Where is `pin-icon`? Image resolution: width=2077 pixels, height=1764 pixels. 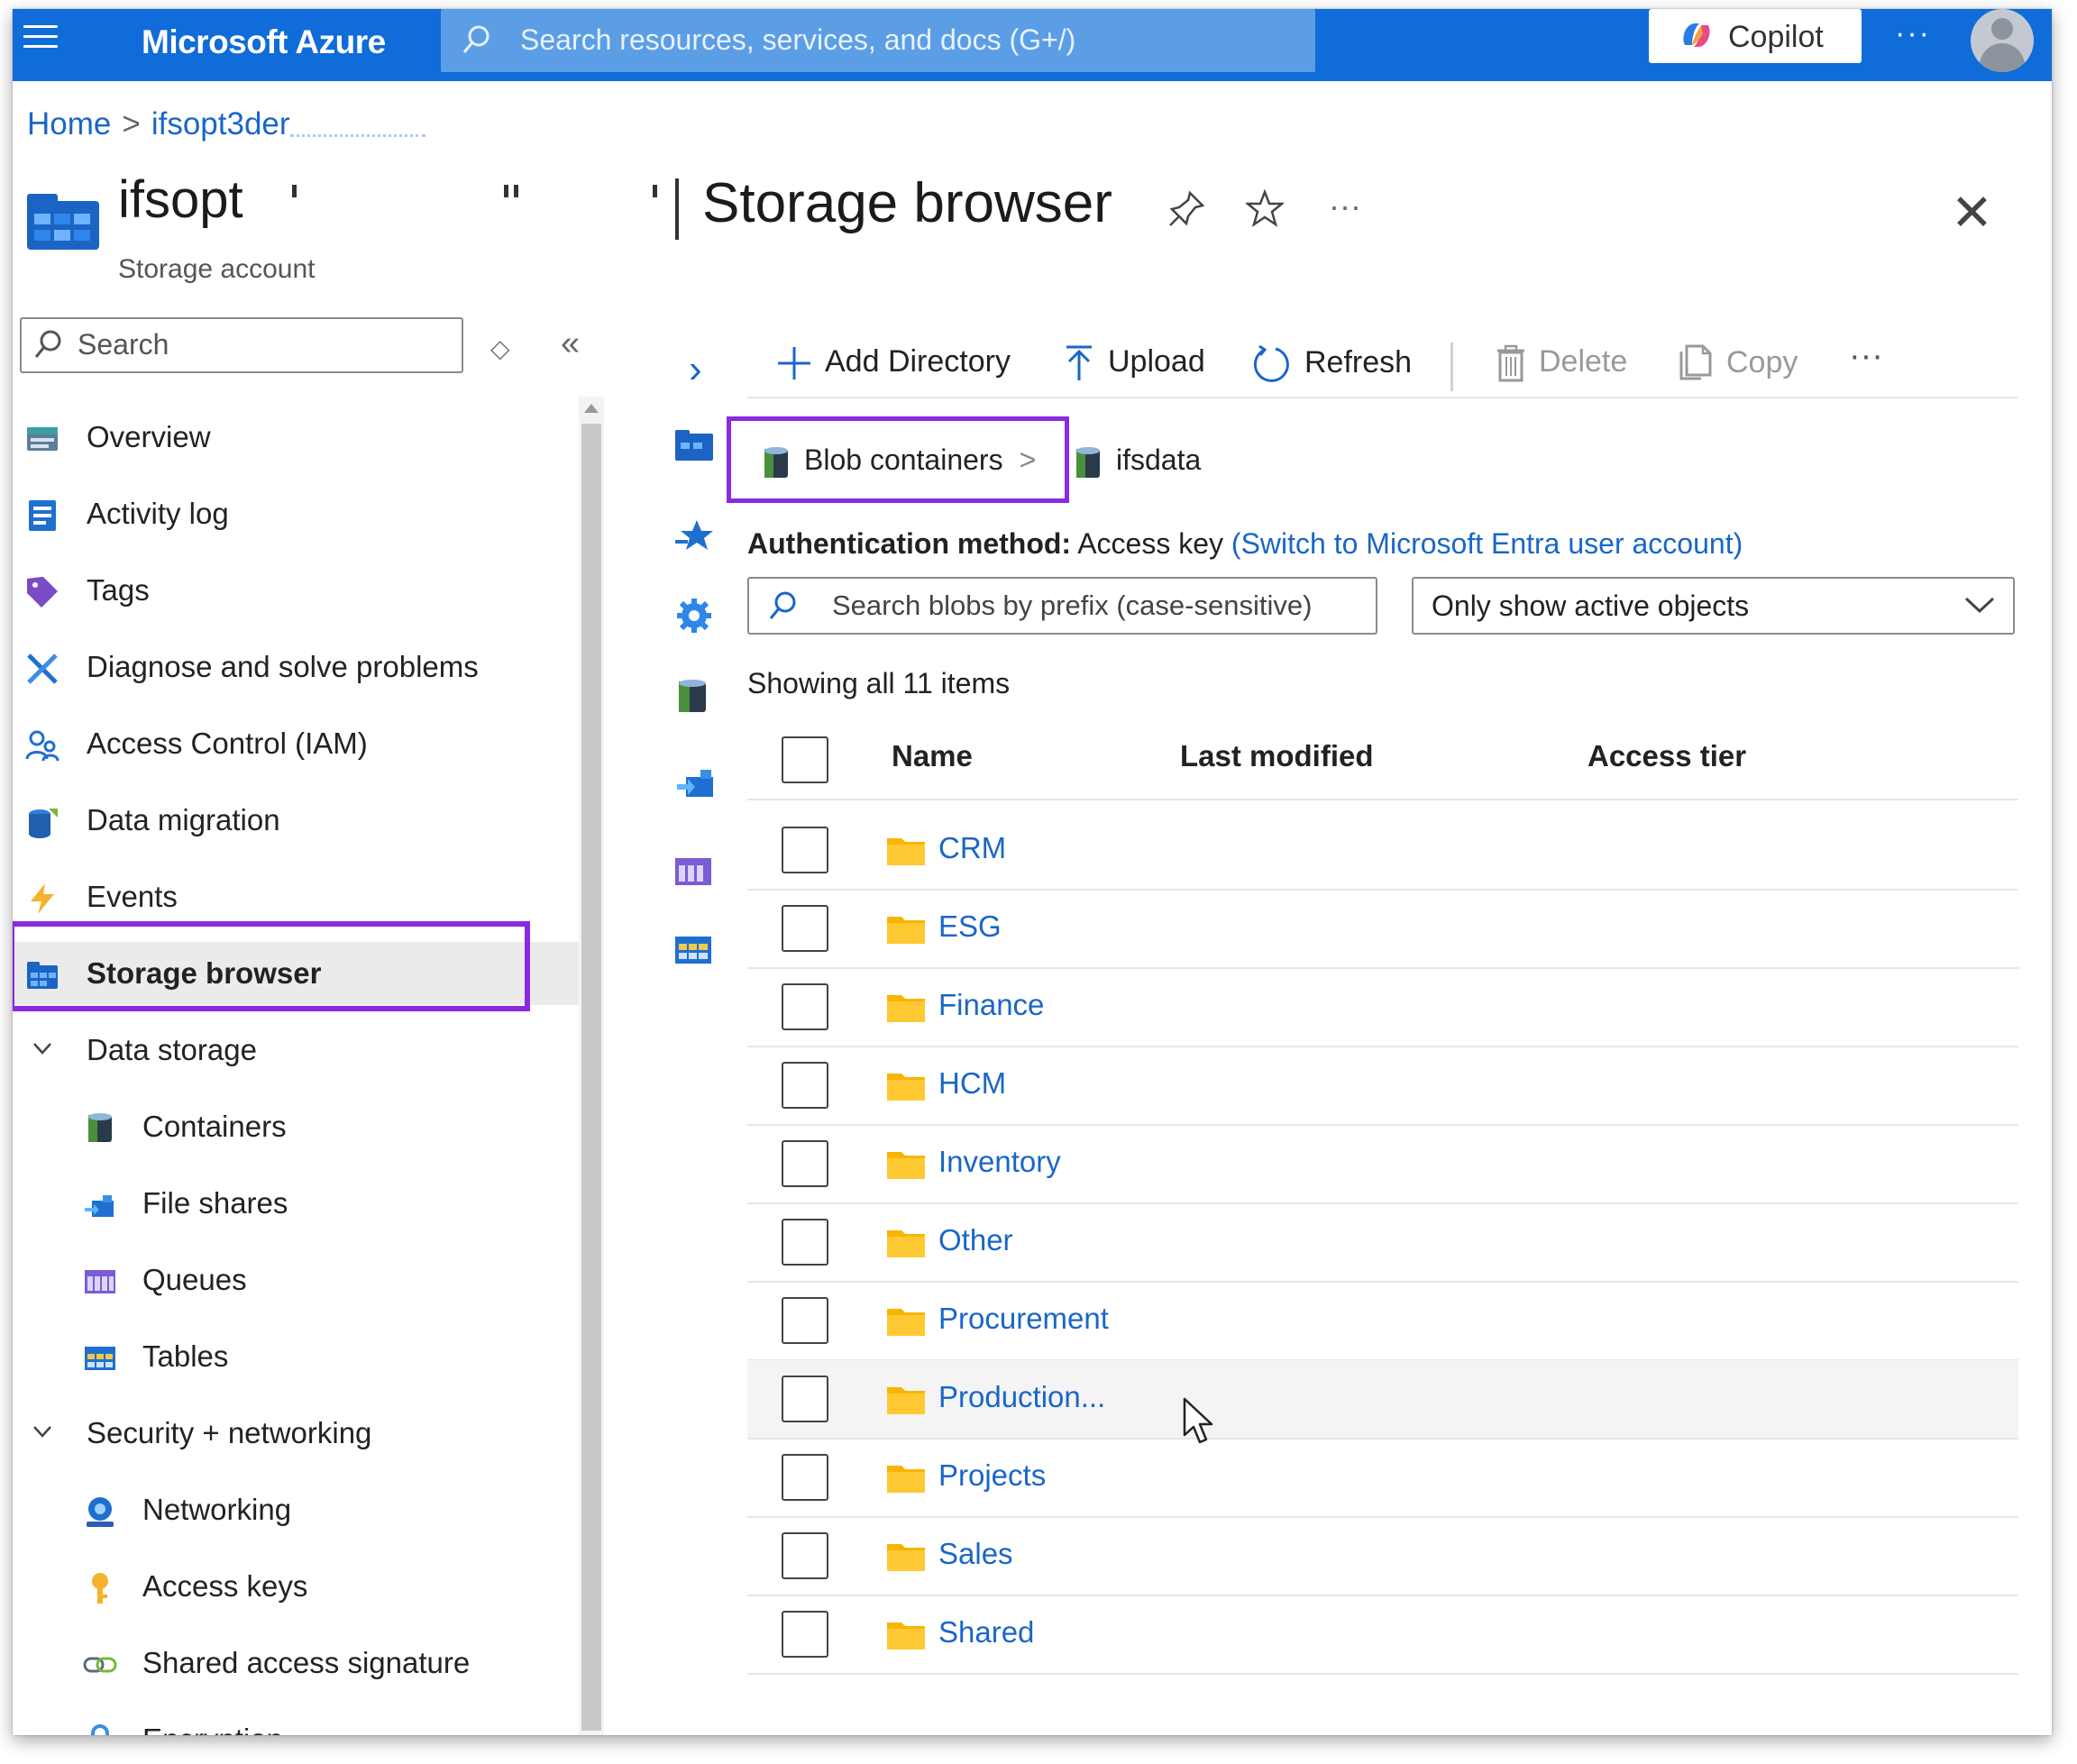
pin-icon is located at coordinates (1187, 208).